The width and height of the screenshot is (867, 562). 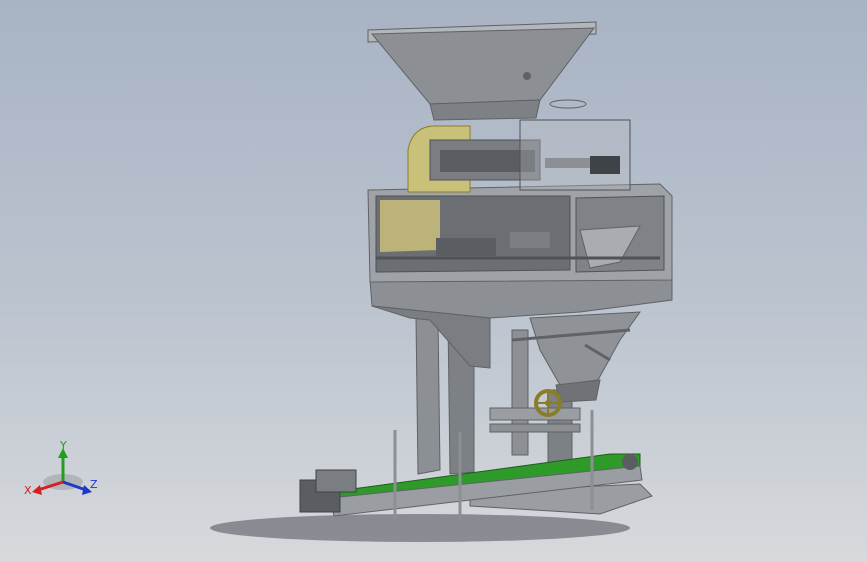 I want to click on top-hopper, so click(x=482, y=71).